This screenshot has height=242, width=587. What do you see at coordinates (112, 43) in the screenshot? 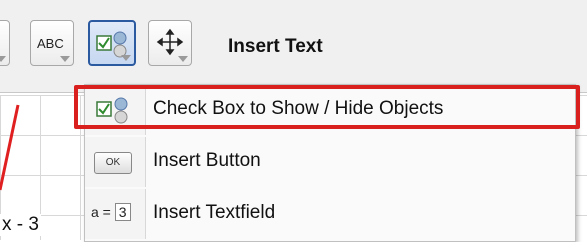
I see `tool-button-checkbox` at bounding box center [112, 43].